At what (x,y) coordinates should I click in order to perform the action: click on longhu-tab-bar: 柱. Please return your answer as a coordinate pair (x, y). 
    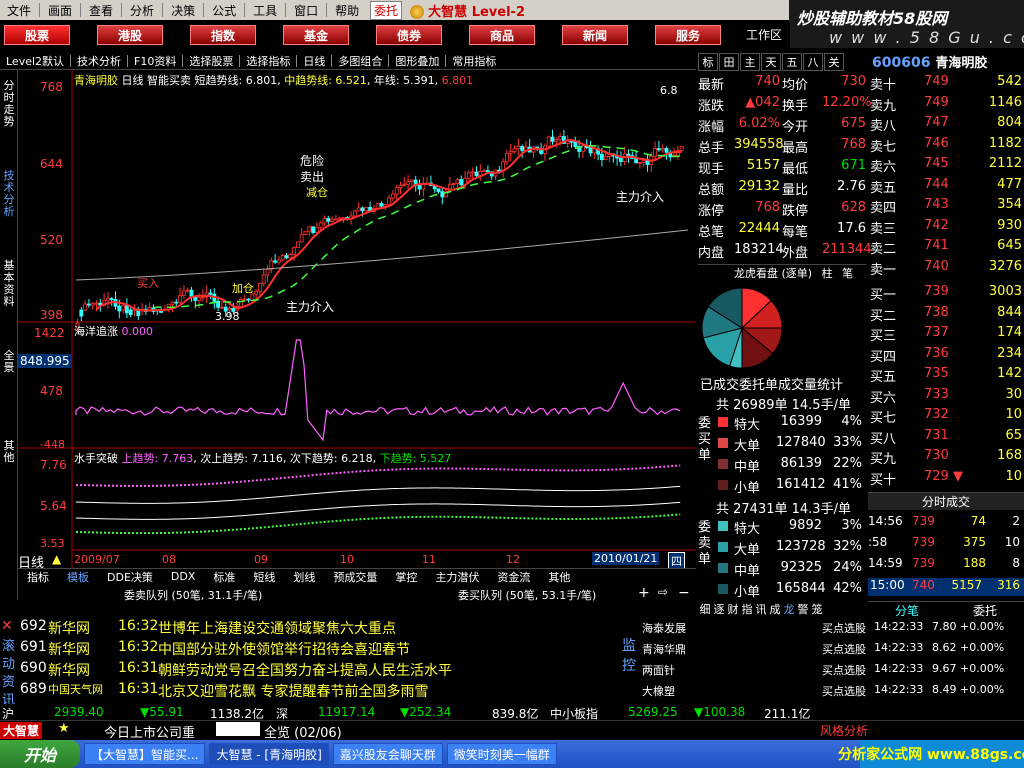
    Looking at the image, I should click on (827, 273).